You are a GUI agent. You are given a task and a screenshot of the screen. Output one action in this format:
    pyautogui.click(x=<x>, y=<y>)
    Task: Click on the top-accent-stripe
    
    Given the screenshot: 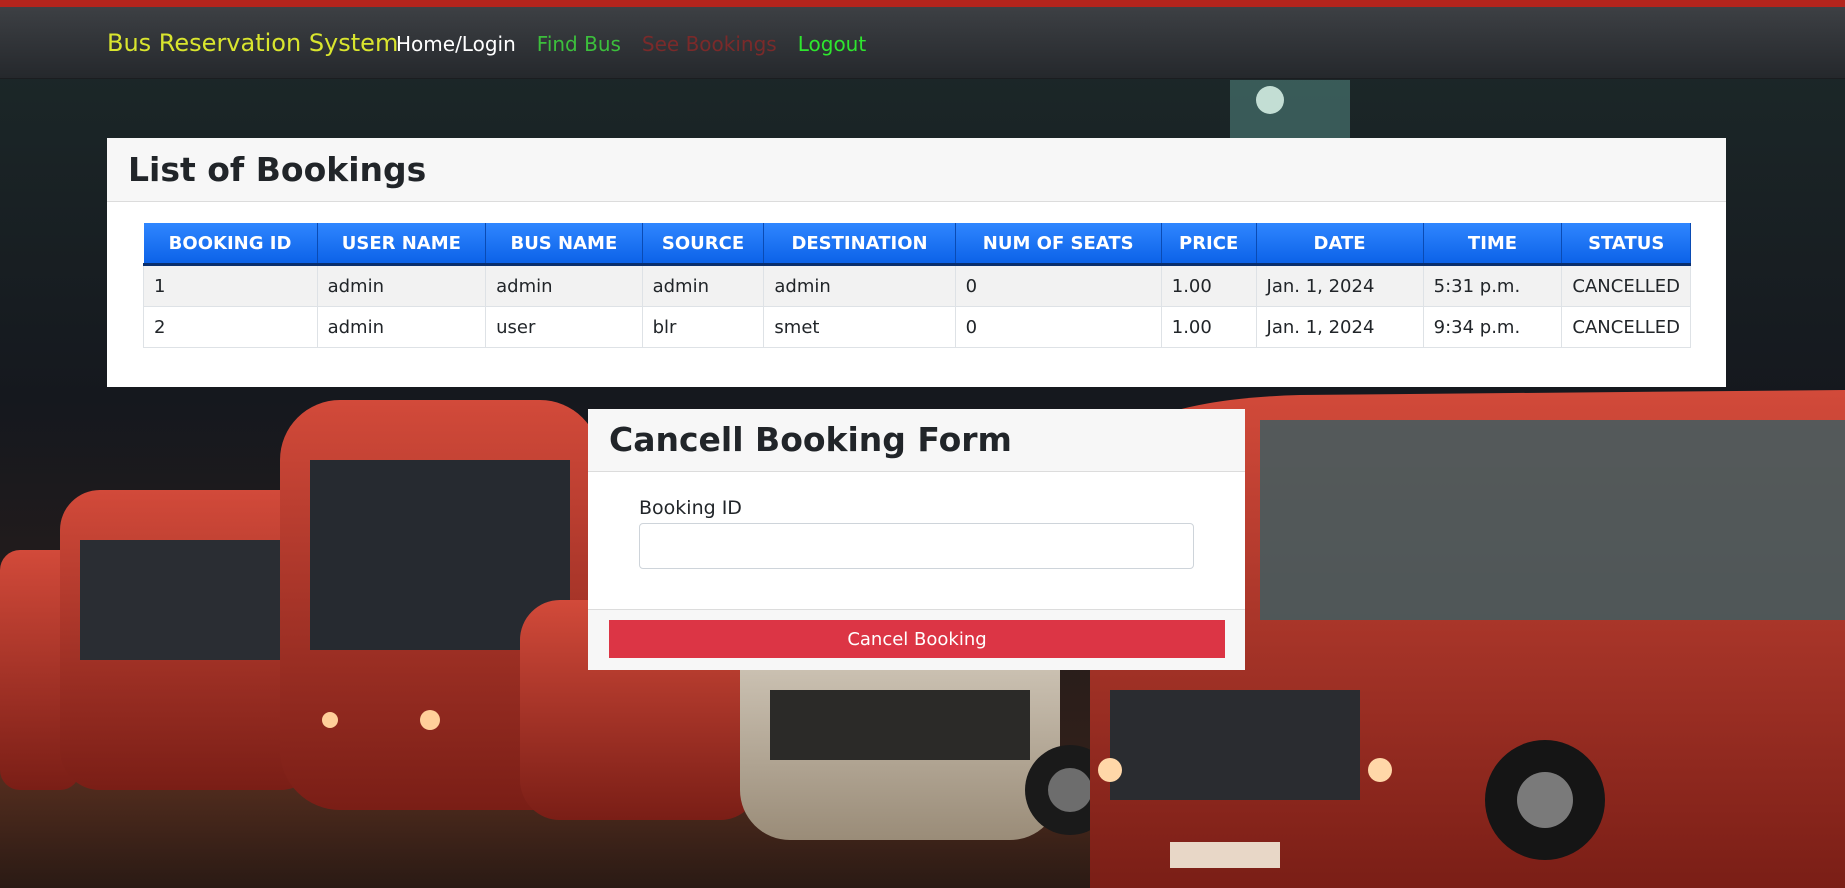 What is the action you would take?
    pyautogui.click(x=922, y=3)
    